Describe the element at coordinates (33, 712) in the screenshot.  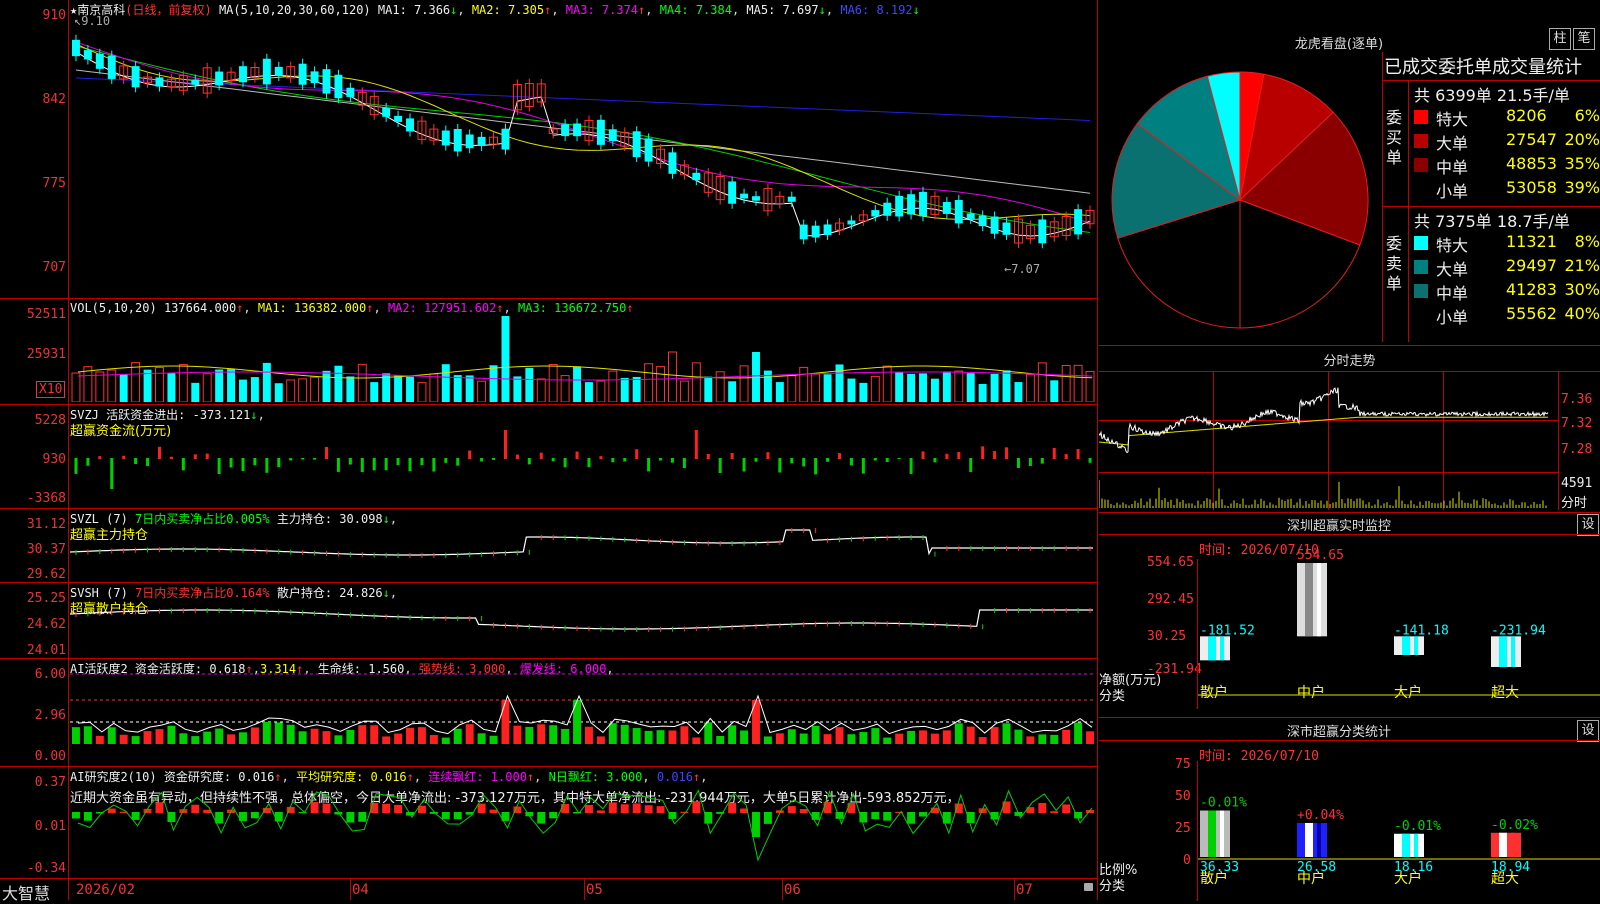
I see `ai-active-y-axis: 6.00 2.96 0.00` at that location.